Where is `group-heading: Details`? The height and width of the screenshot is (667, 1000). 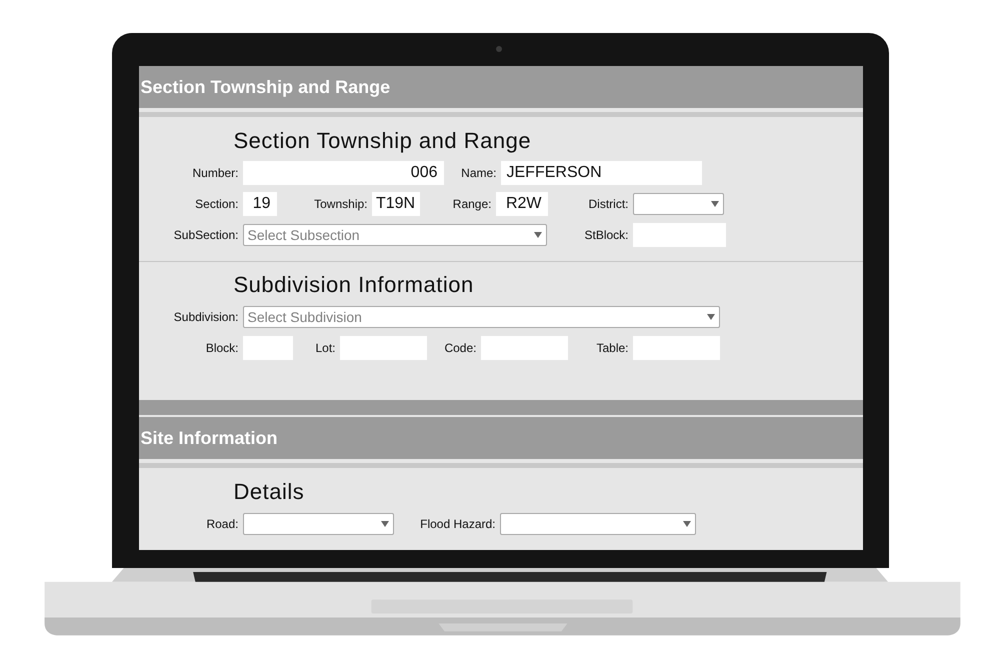 group-heading: Details is located at coordinates (269, 492).